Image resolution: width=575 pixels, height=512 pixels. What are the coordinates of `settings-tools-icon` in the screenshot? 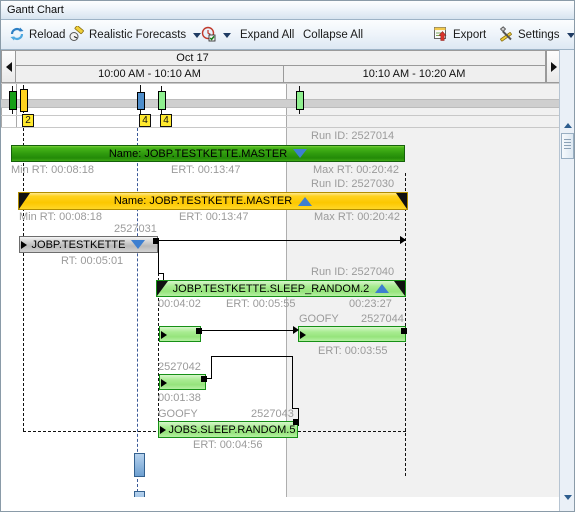 It's located at (506, 35).